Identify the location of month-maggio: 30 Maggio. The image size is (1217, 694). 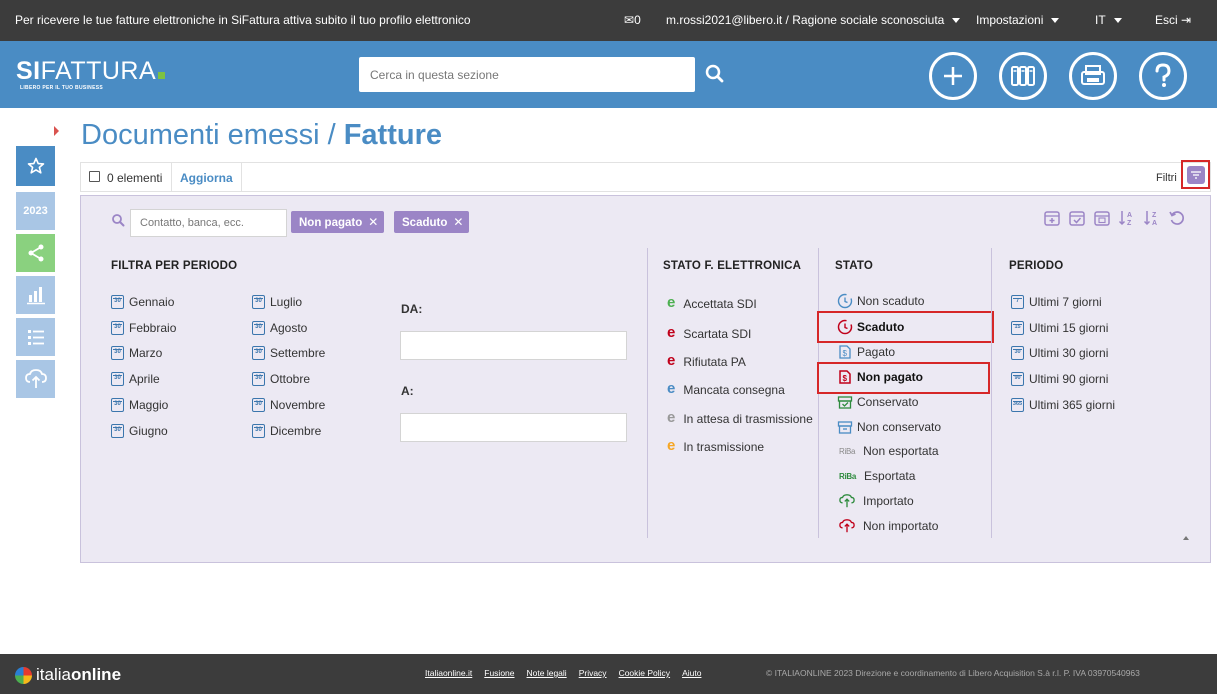
(139, 405).